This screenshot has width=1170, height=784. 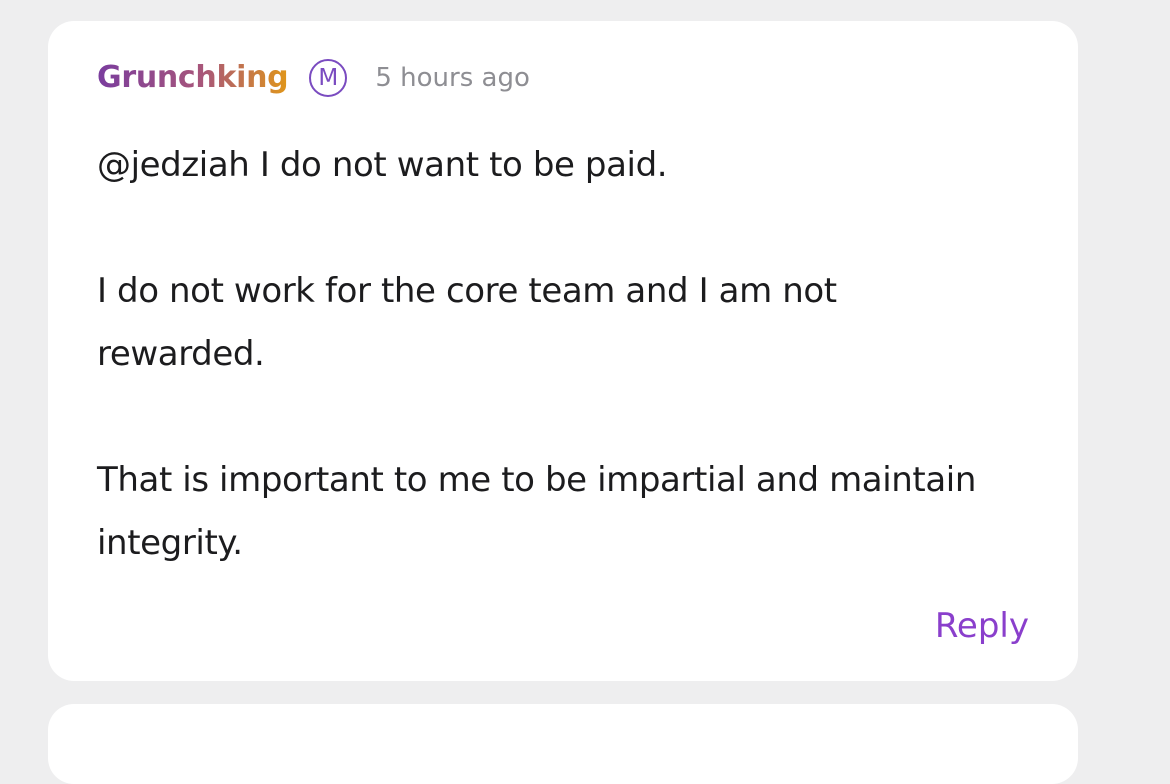 What do you see at coordinates (328, 78) in the screenshot?
I see `moderator-badge-icon: M` at bounding box center [328, 78].